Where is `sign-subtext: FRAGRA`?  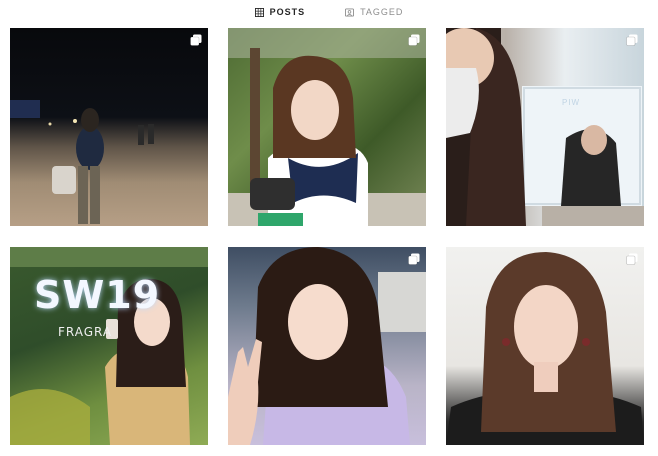
sign-subtext: FRAGRA is located at coordinates (85, 332).